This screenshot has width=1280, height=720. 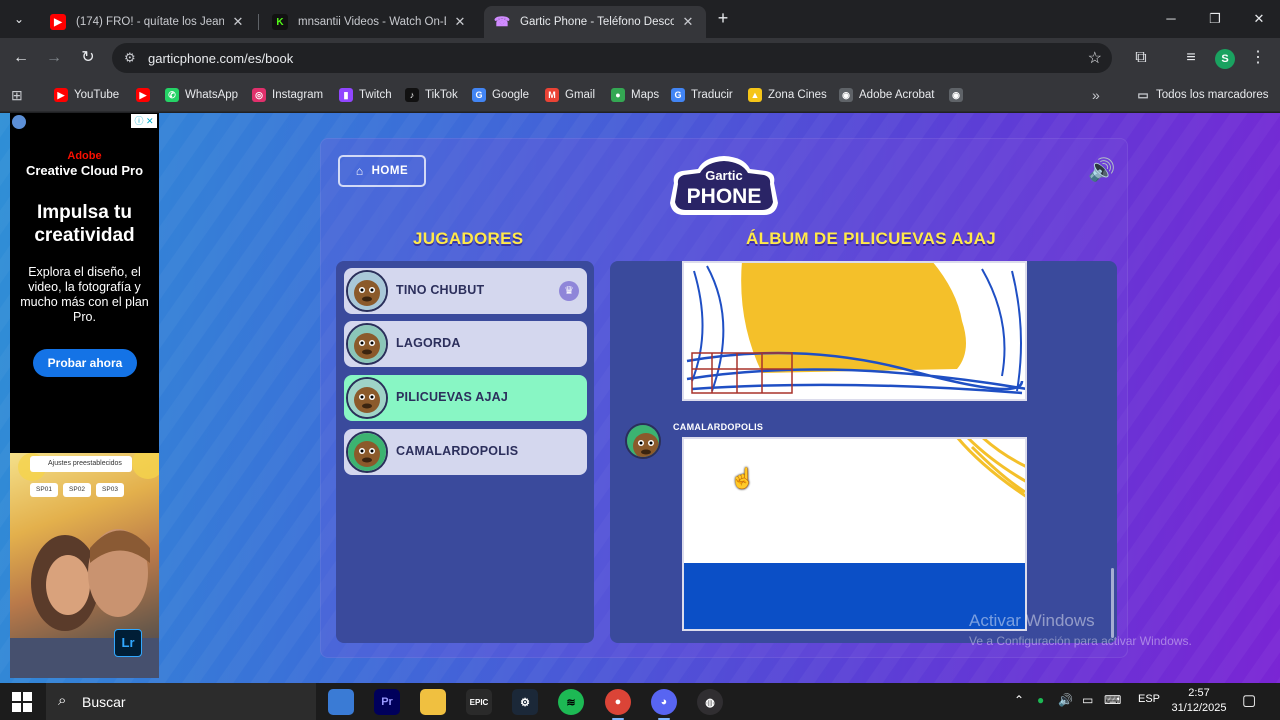 What do you see at coordinates (1258, 58) in the screenshot?
I see `more-menu-icon: ⋮` at bounding box center [1258, 58].